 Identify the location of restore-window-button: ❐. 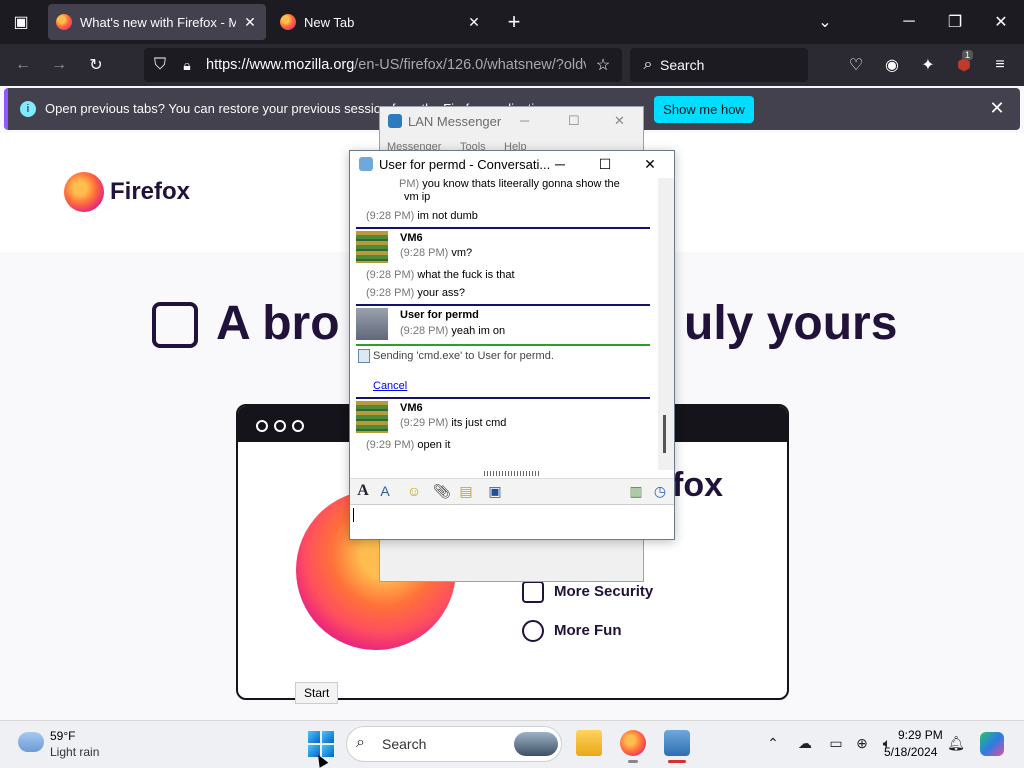
(955, 22).